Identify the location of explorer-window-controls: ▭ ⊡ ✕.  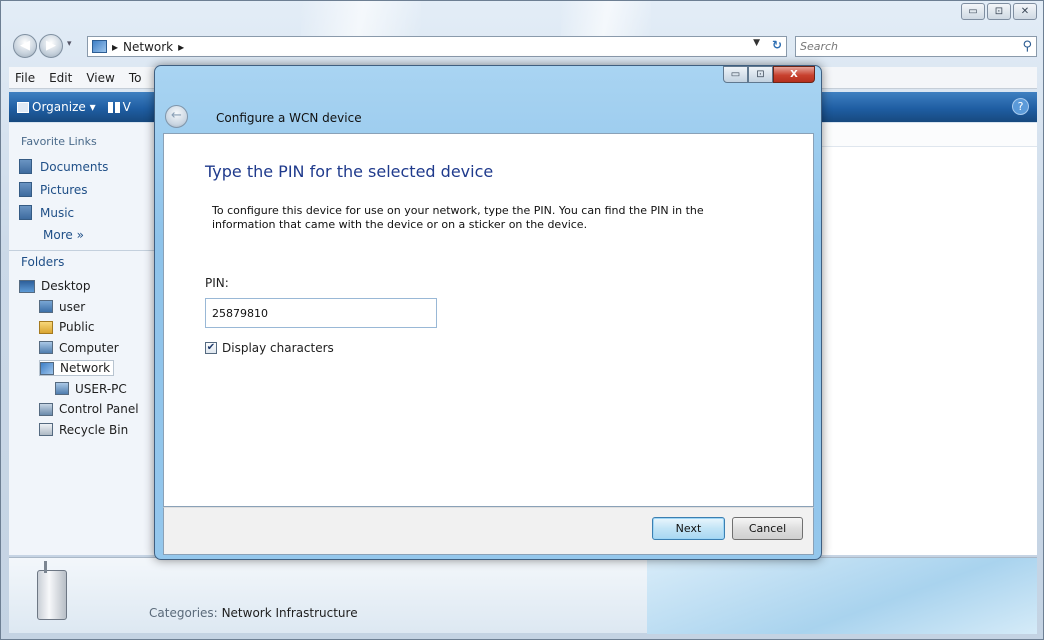
(999, 11).